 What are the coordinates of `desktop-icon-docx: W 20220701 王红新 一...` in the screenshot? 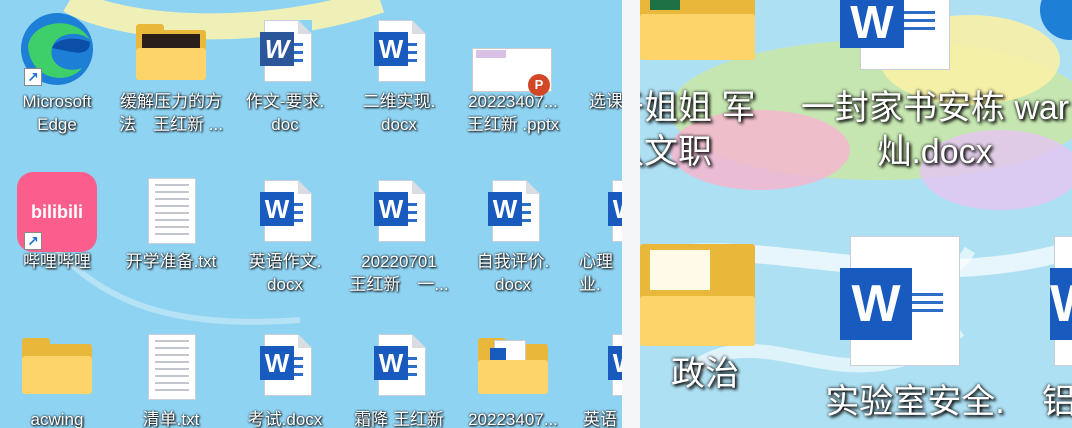 It's located at (399, 232).